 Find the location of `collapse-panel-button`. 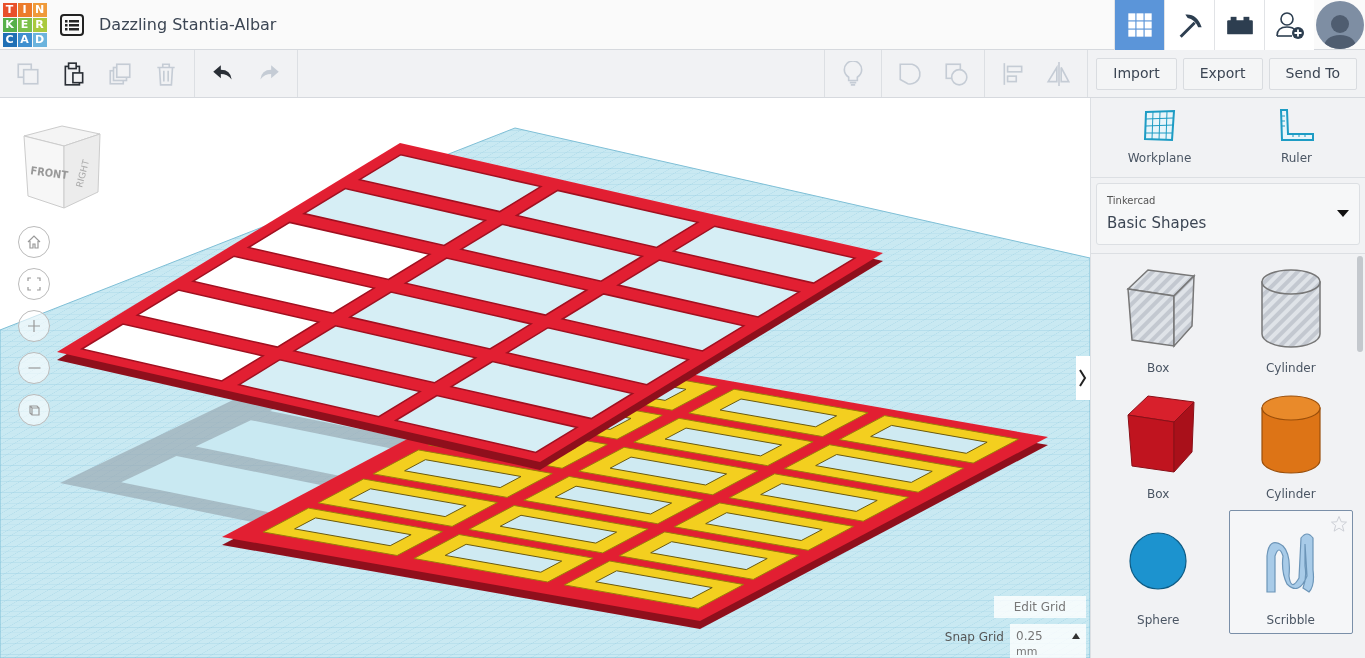

collapse-panel-button is located at coordinates (1083, 378).